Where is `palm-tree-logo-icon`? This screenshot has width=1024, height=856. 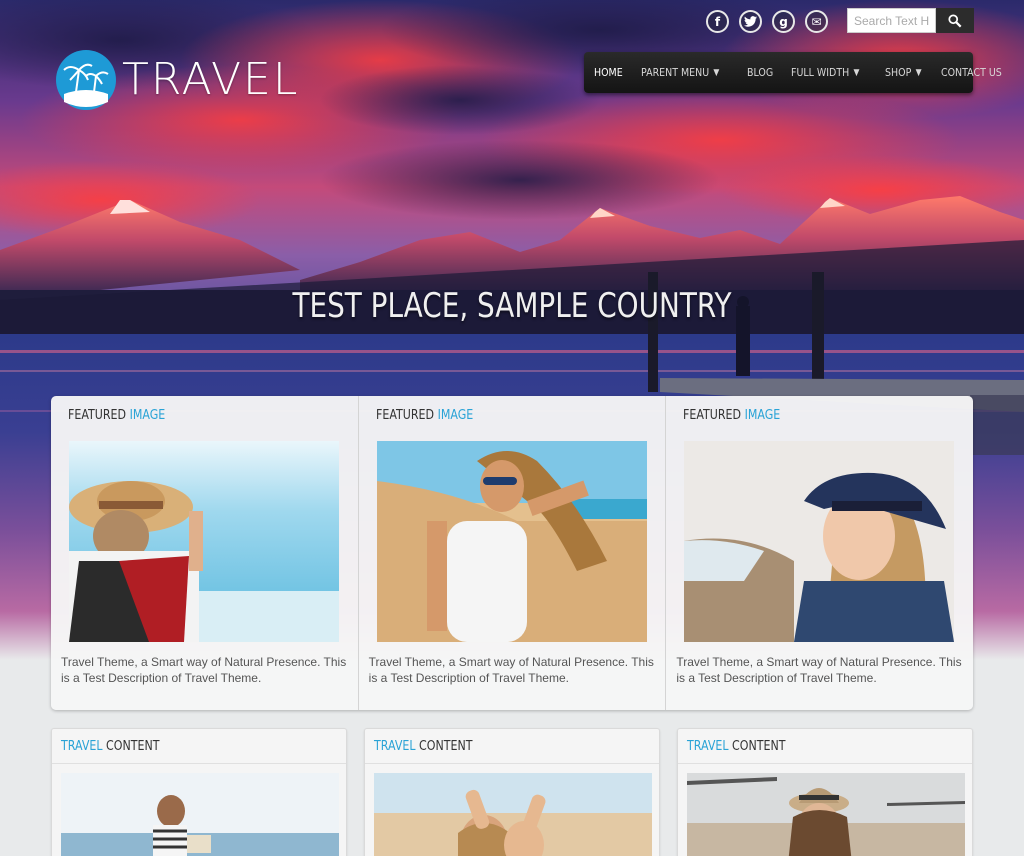 palm-tree-logo-icon is located at coordinates (86, 80).